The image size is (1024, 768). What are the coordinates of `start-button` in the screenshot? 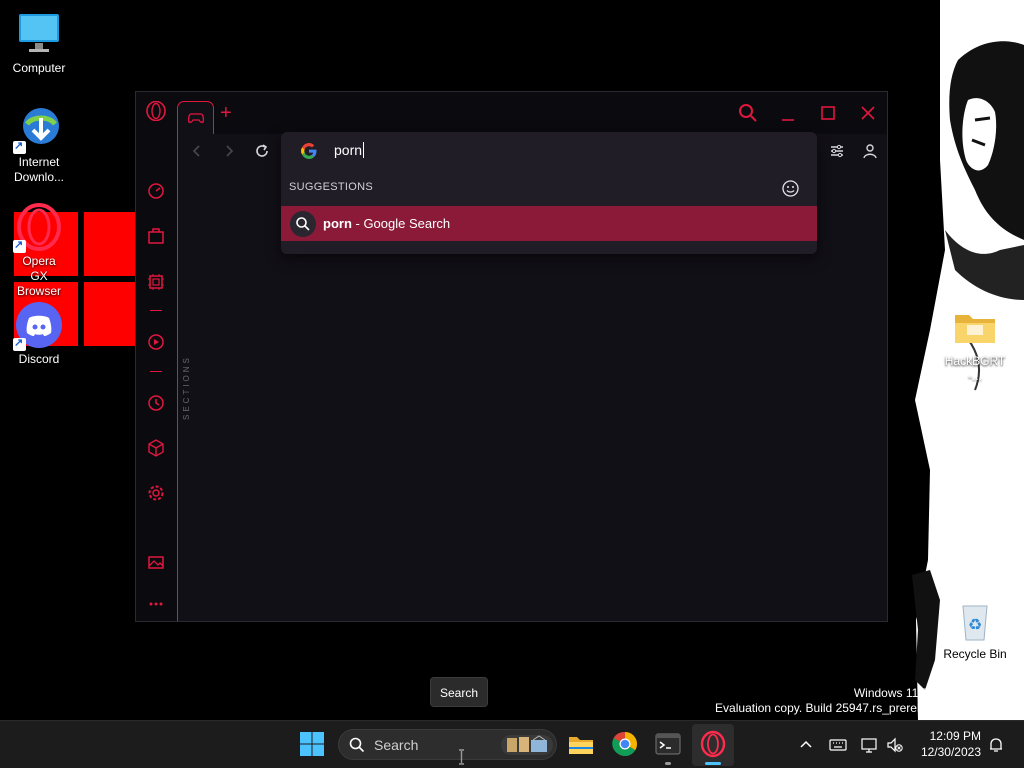 It's located at (312, 744).